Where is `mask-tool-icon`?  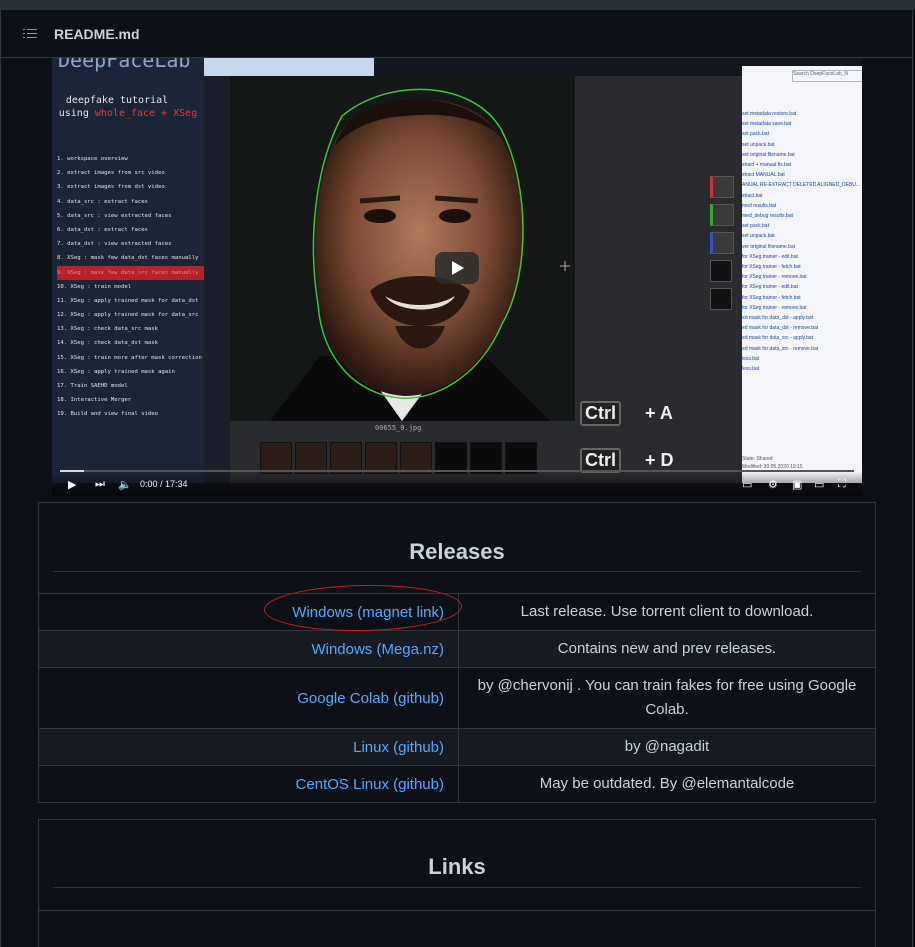 mask-tool-icon is located at coordinates (721, 299).